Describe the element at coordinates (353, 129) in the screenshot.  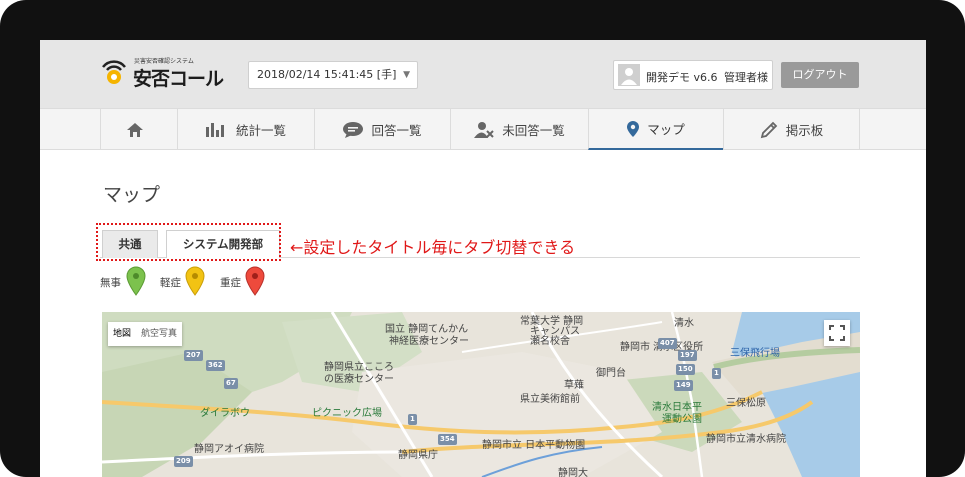
I see `chat-icon` at that location.